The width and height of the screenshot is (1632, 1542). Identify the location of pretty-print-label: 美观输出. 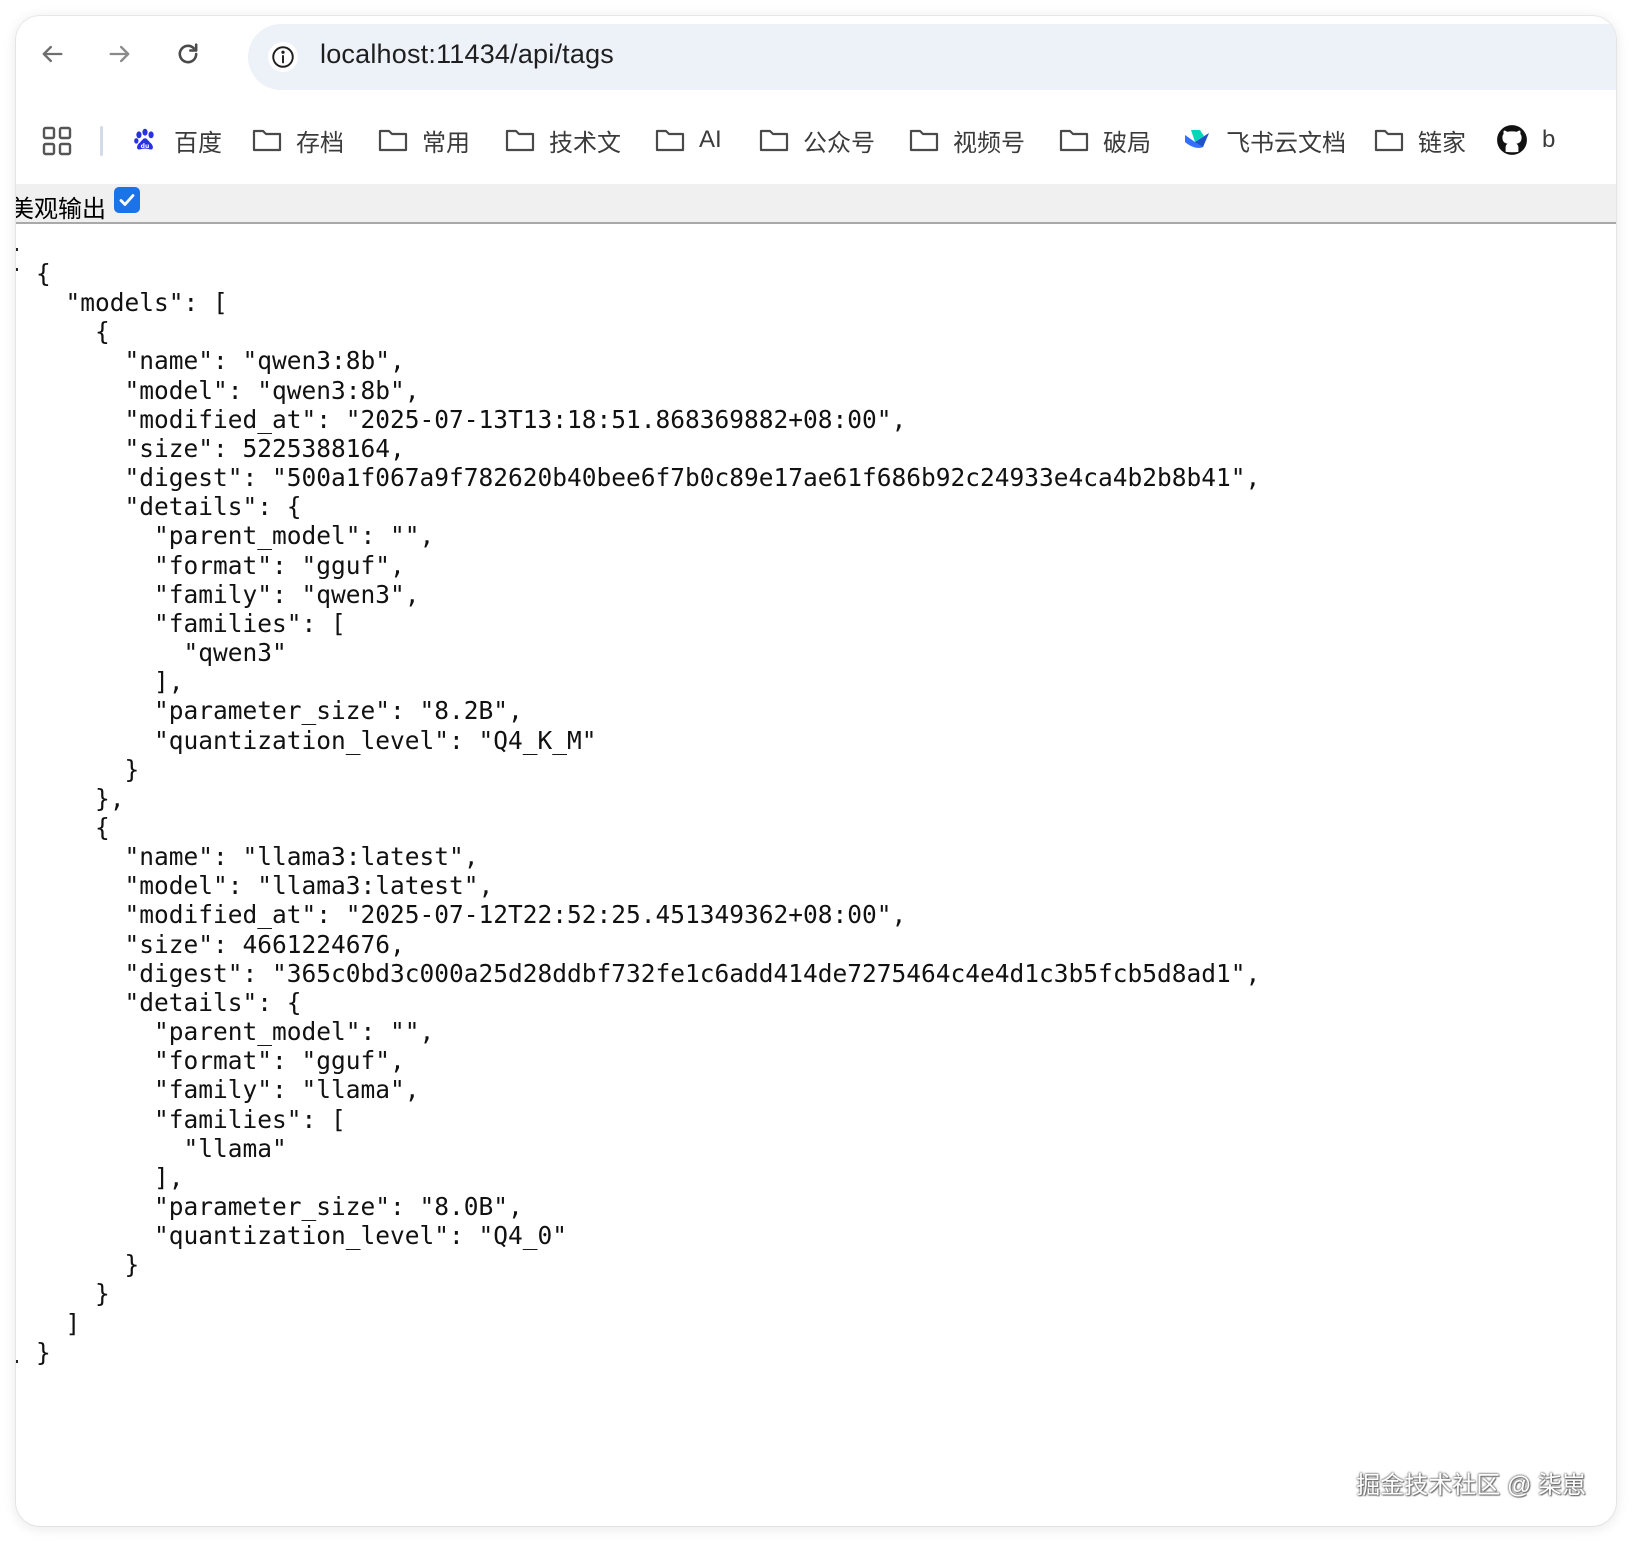
(61, 209).